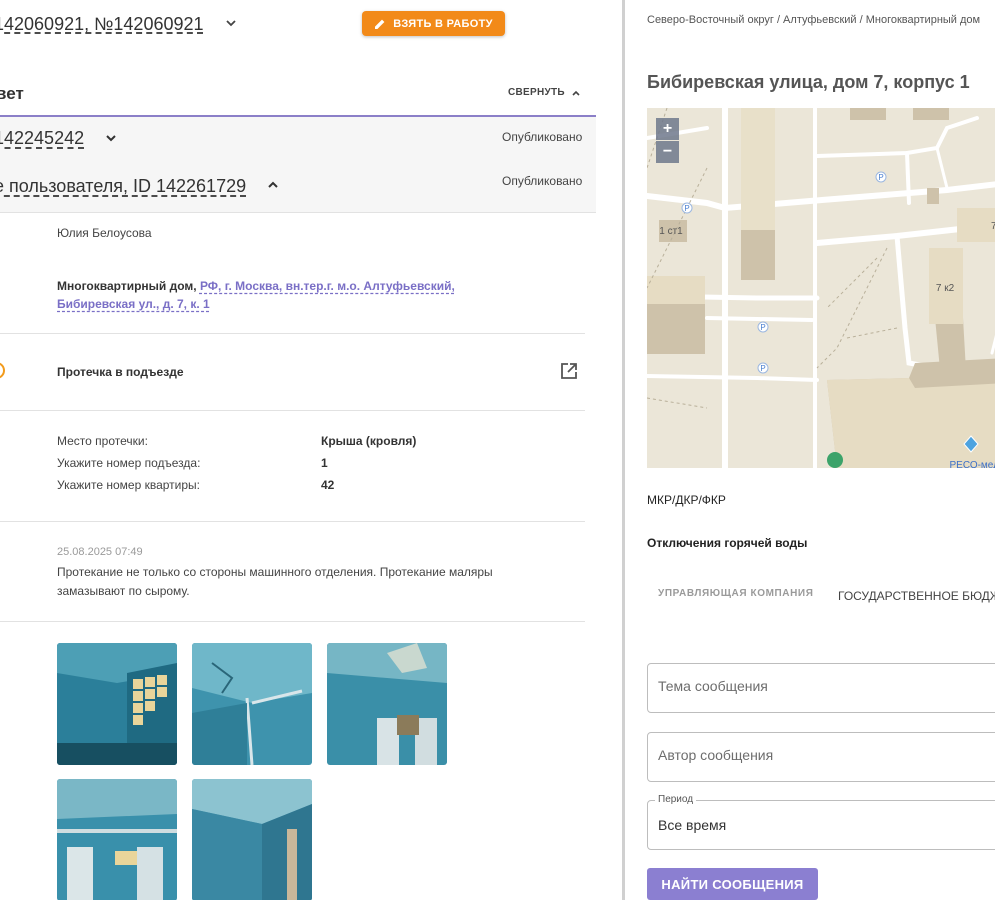 This screenshot has height=900, width=995. I want to click on map-building-label: 7, so click(993, 226).